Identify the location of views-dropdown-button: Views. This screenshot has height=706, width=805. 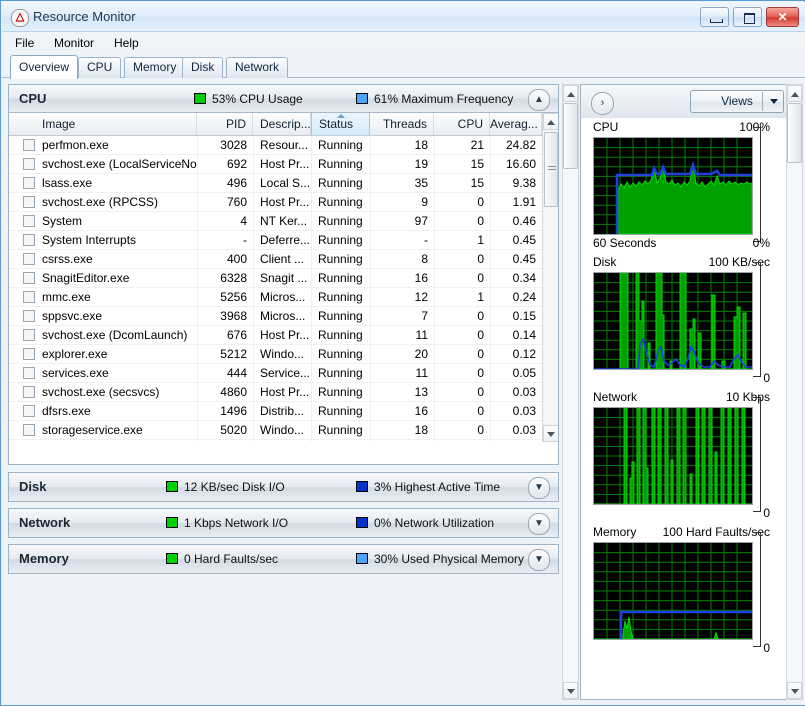
(737, 101).